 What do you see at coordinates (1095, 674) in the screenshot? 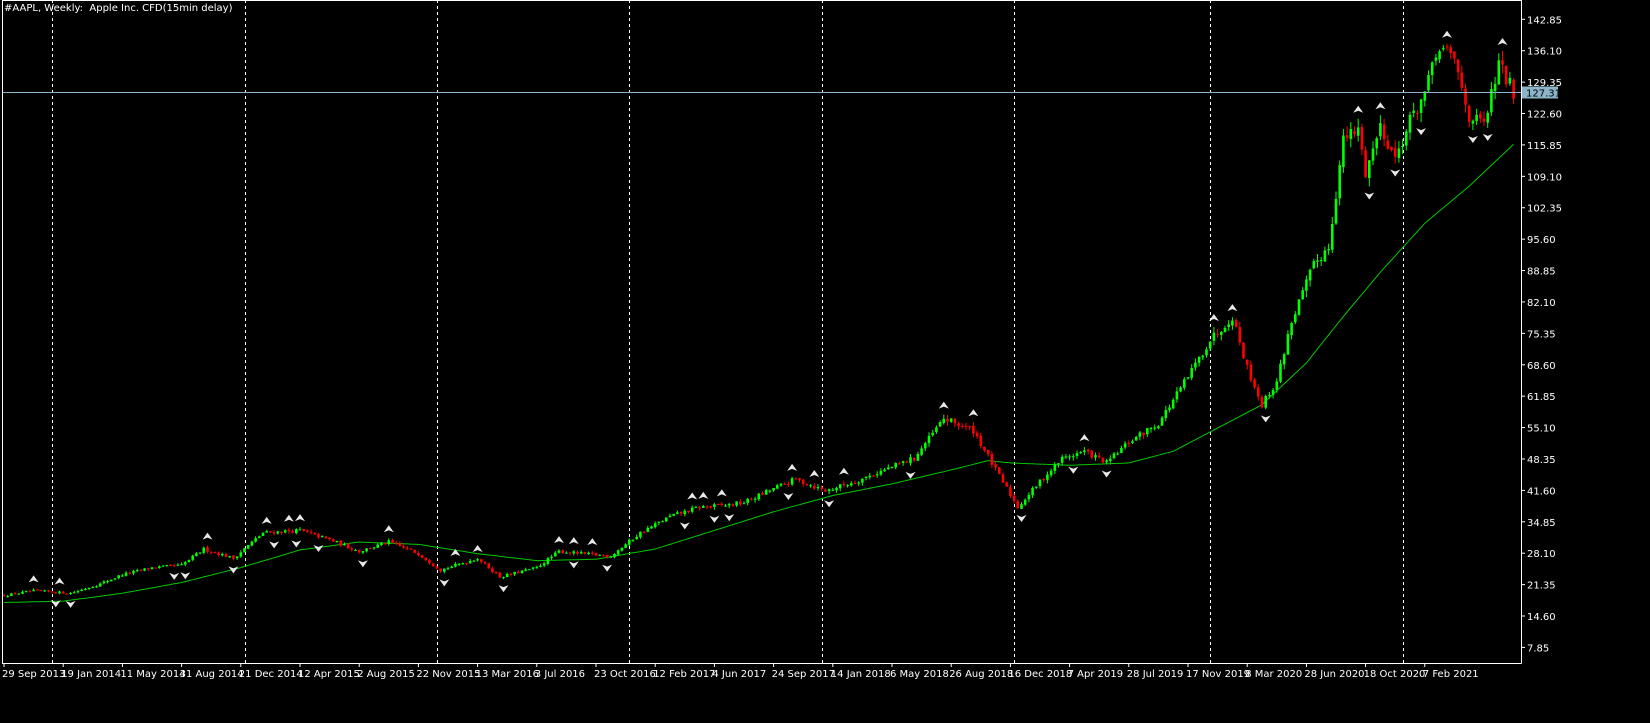
I see `x-tick-label: 7 Apr 2019` at bounding box center [1095, 674].